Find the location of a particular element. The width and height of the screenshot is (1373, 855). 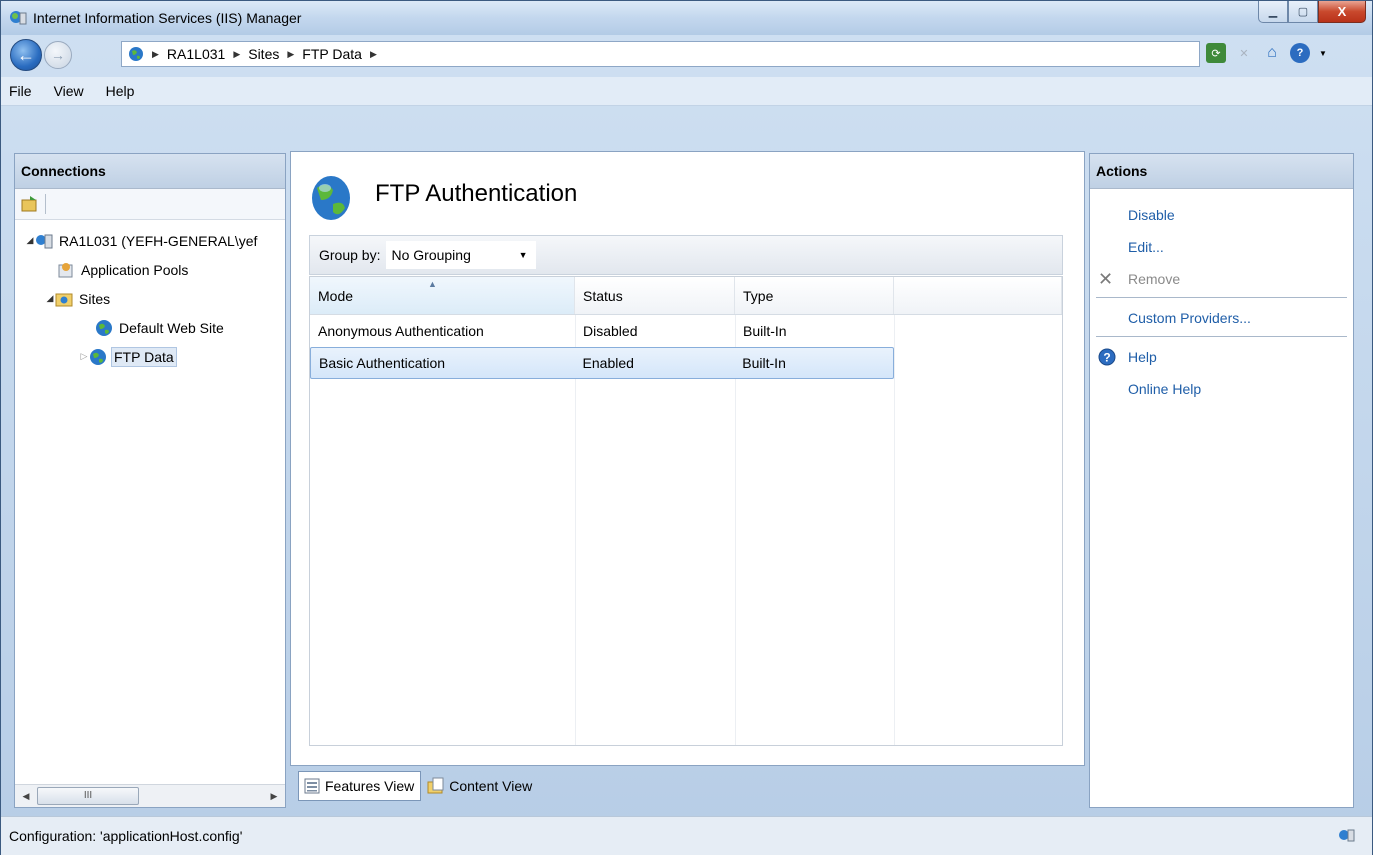

tab-label: Features View is located at coordinates (370, 786).